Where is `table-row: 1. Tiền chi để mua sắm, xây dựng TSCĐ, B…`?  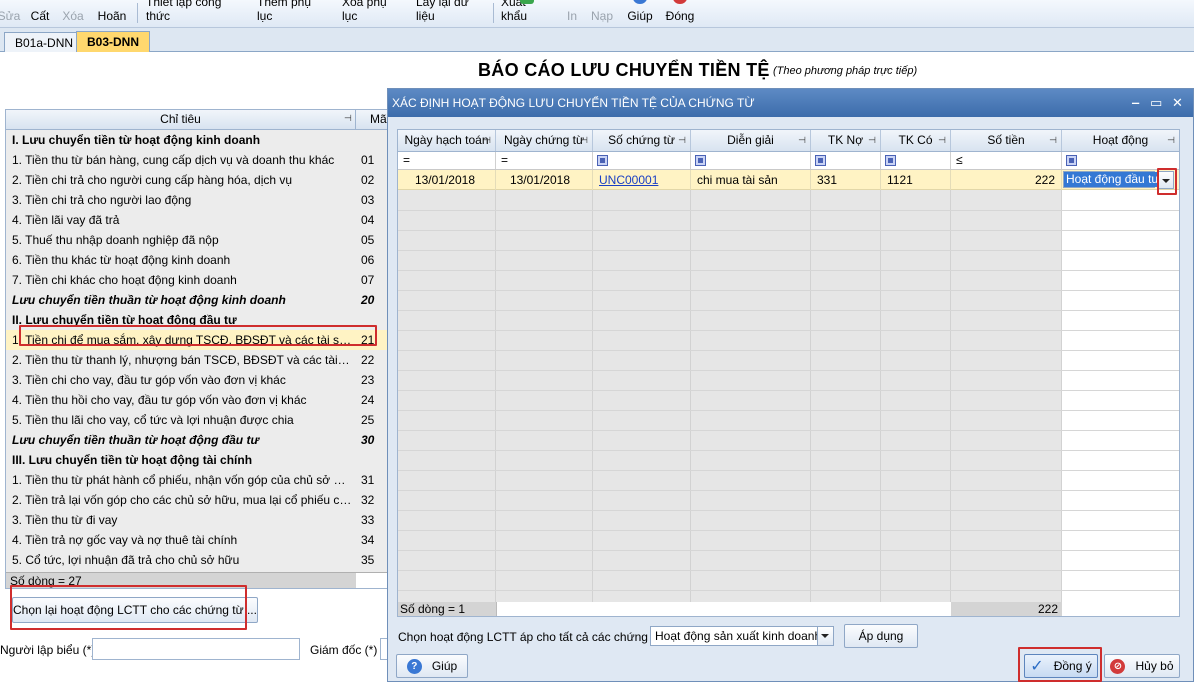
table-row: 1. Tiền chi để mua sắm, xây dựng TSCĐ, B… is located at coordinates (196, 340).